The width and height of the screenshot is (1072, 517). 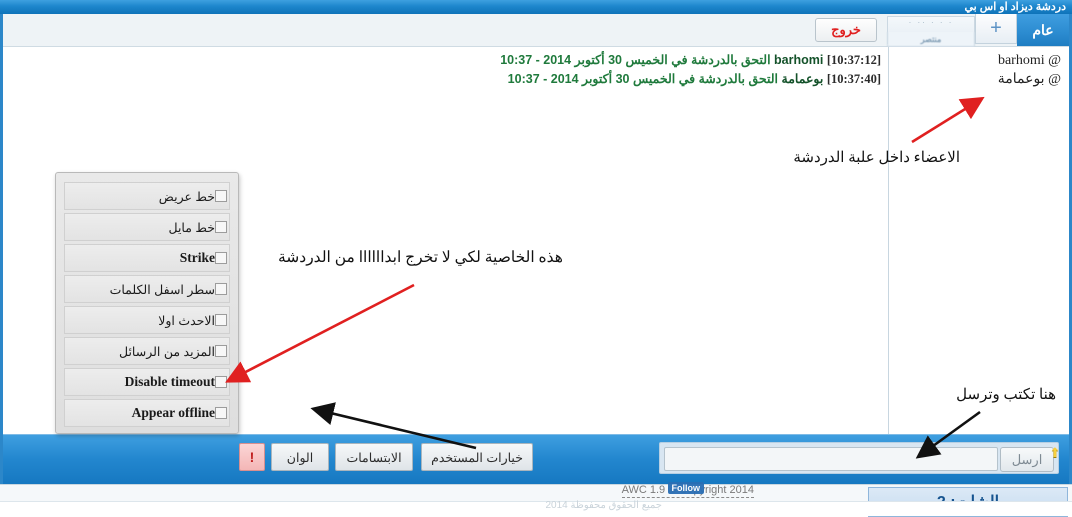 I want to click on option-row-strike: Strike, so click(x=147, y=258).